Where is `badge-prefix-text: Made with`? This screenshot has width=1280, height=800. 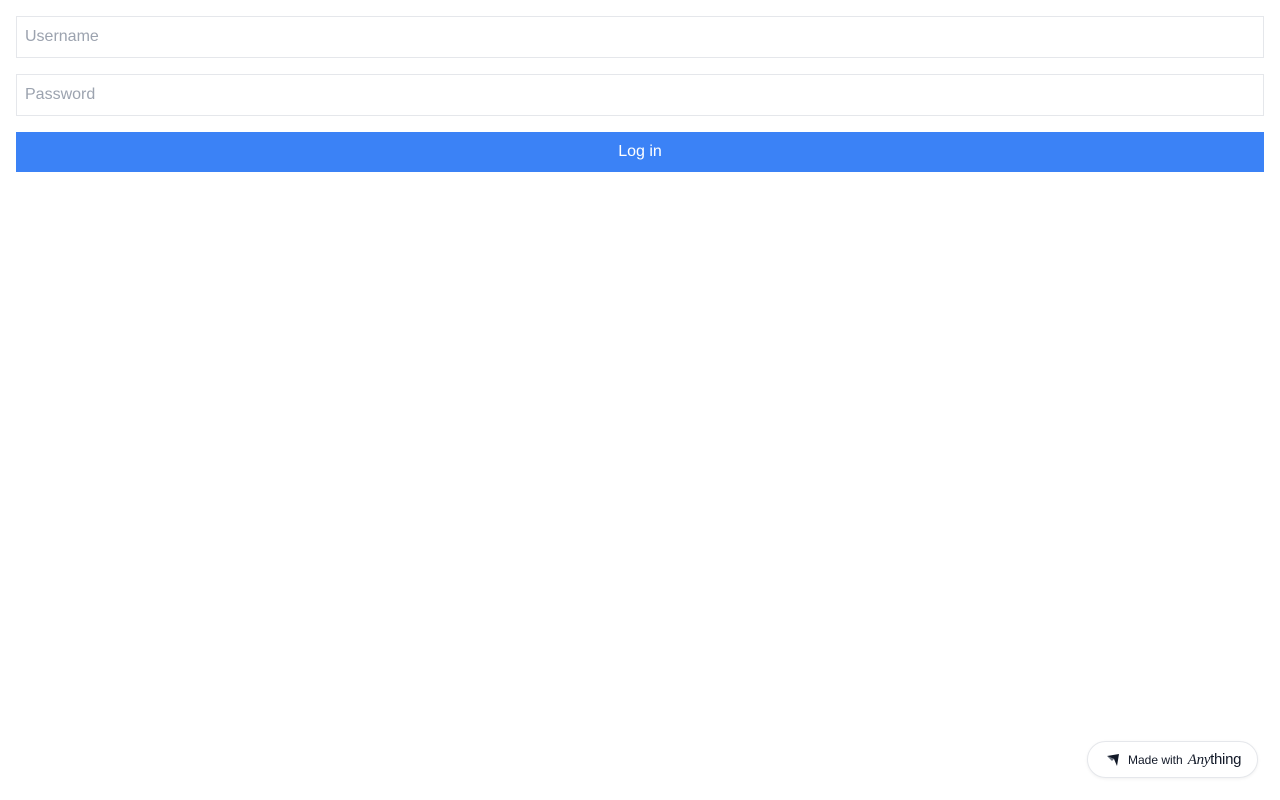
badge-prefix-text: Made with is located at coordinates (1155, 759).